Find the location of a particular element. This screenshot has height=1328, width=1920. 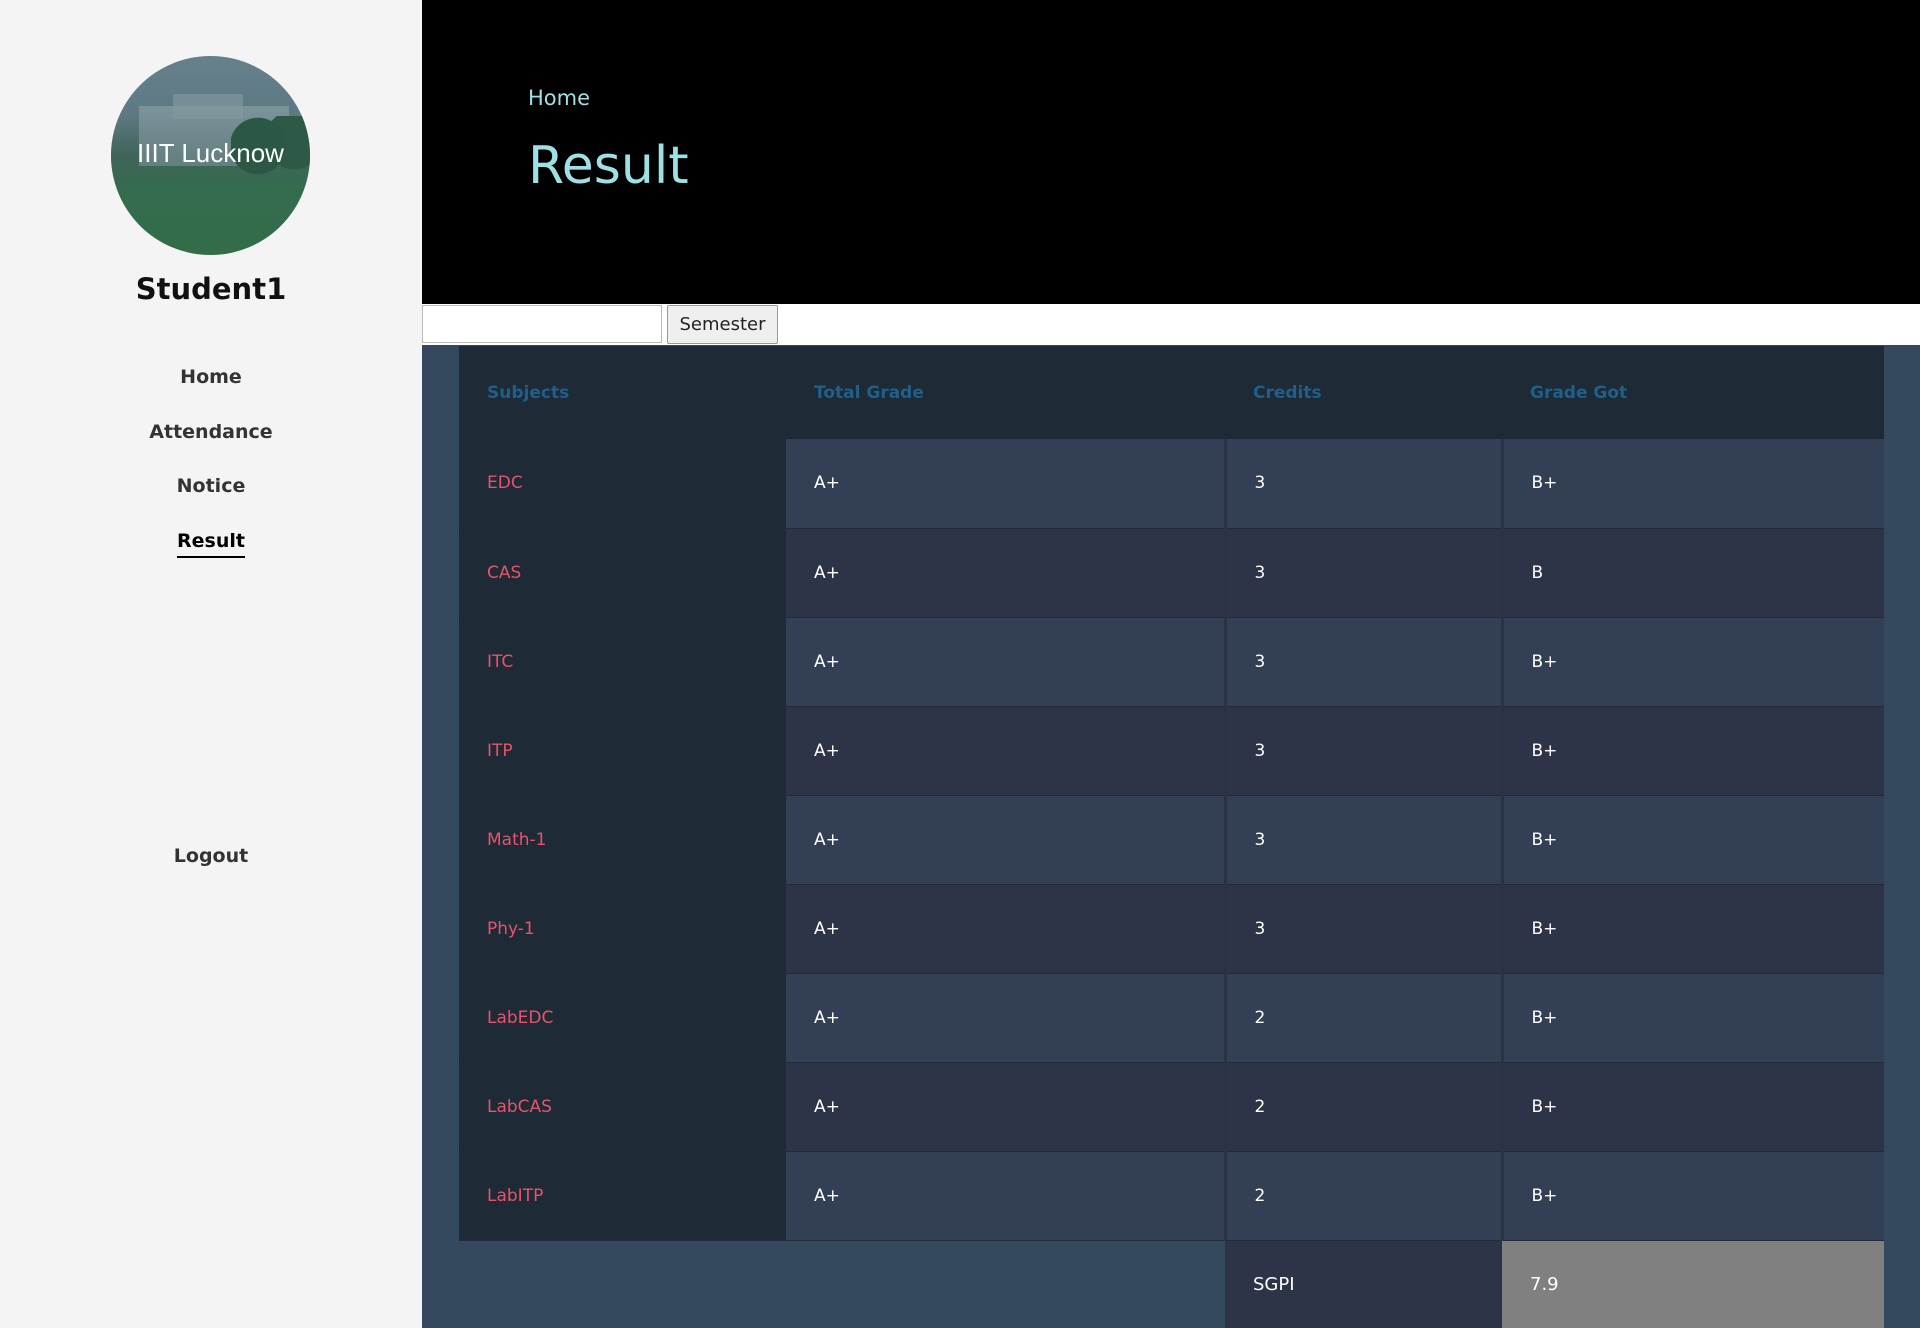

subject-cell: Math-1 is located at coordinates (622, 840).